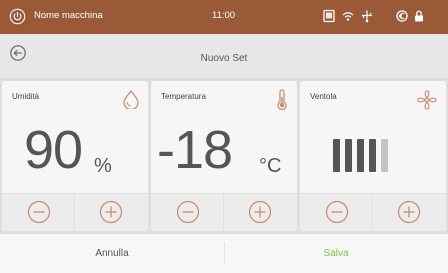  I want to click on tablet-icon, so click(329, 16).